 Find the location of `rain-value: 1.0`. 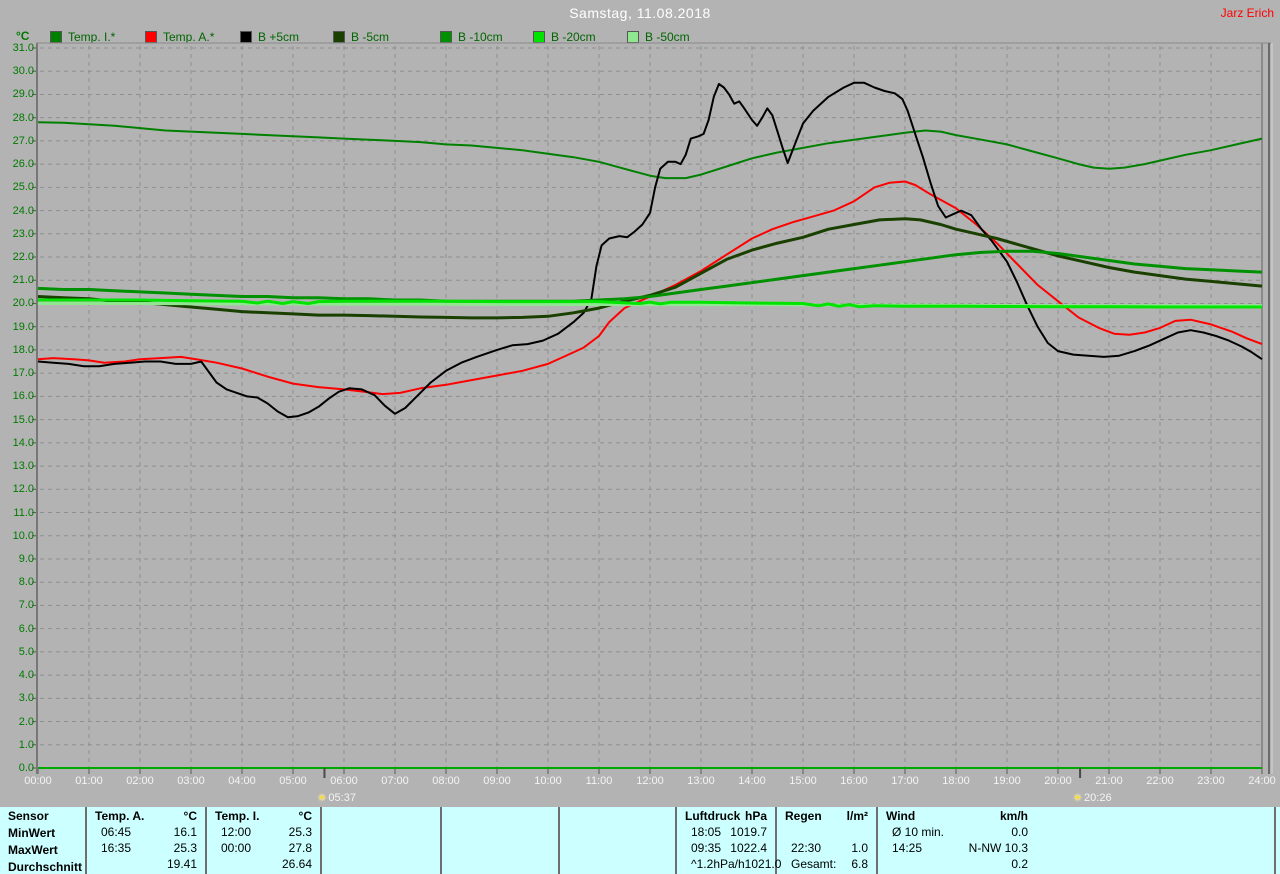

rain-value: 1.0 is located at coordinates (859, 848).